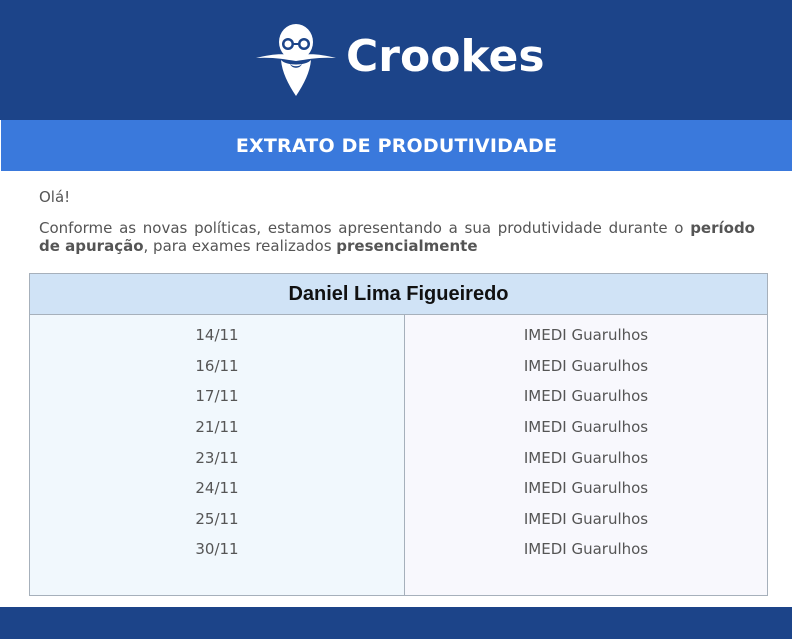 The height and width of the screenshot is (639, 792). I want to click on date-cell: 30/11, so click(217, 549).